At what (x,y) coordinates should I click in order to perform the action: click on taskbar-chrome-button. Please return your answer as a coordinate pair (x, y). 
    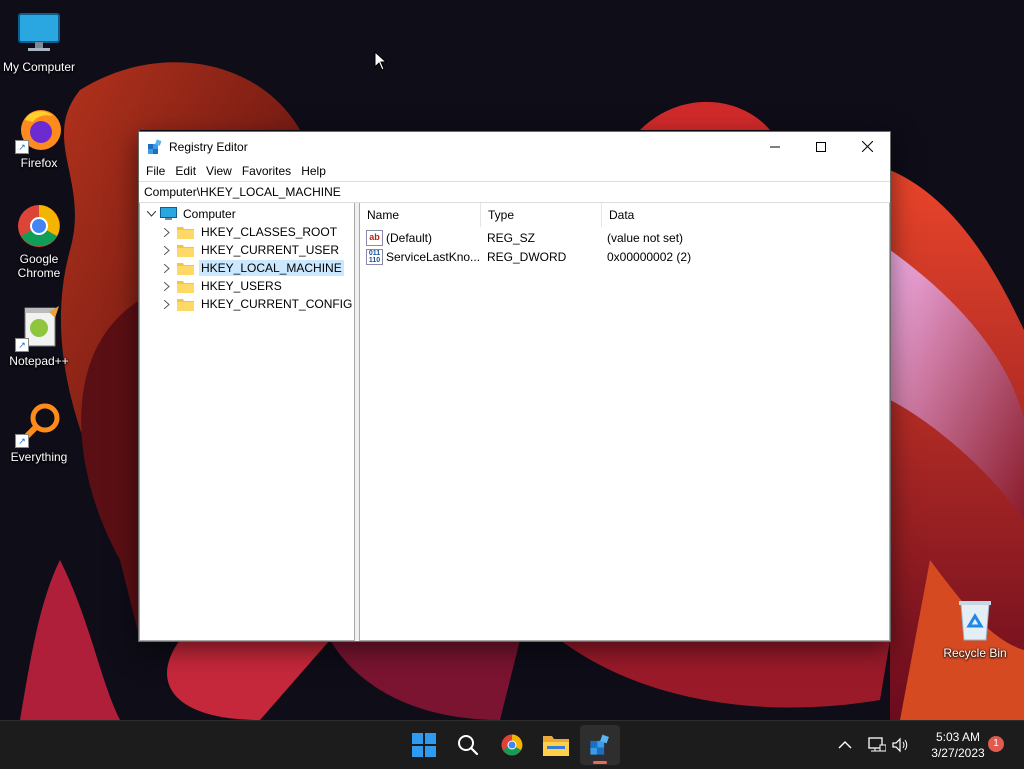
    Looking at the image, I should click on (512, 745).